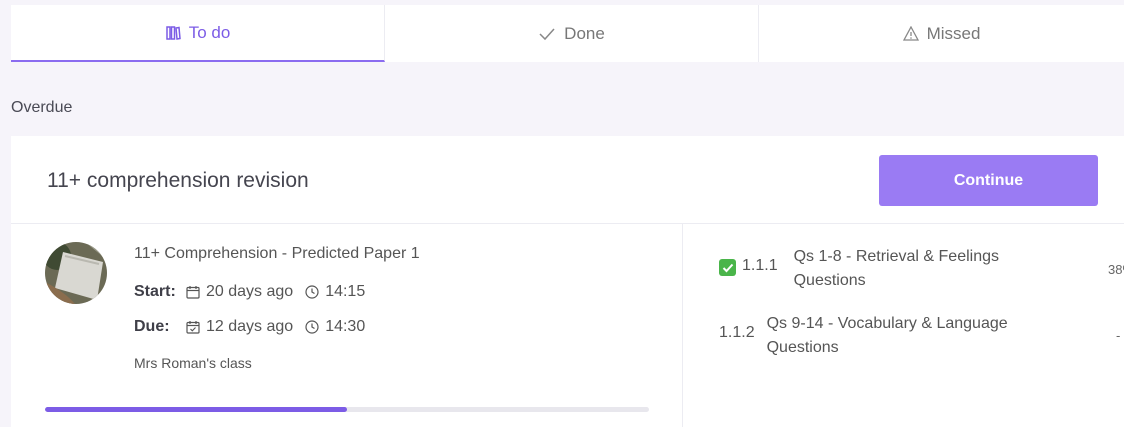 This screenshot has width=1124, height=427. I want to click on due-date: 12 days ago, so click(250, 326).